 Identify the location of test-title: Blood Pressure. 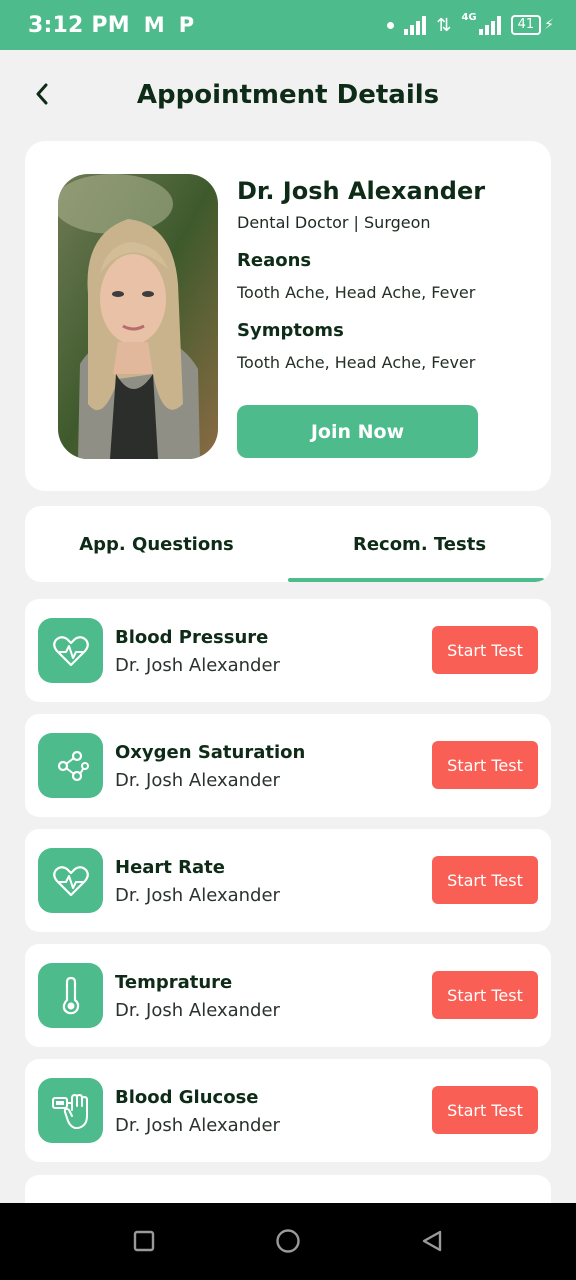
(192, 637).